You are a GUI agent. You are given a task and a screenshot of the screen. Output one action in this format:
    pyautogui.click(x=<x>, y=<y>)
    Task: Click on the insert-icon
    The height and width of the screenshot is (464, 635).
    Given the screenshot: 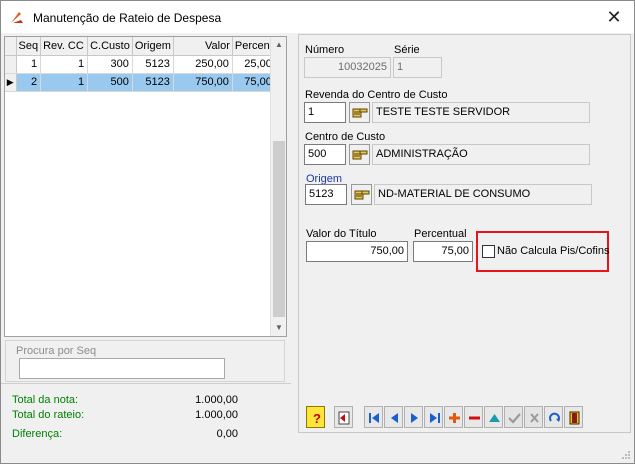 What is the action you would take?
    pyautogui.click(x=454, y=418)
    